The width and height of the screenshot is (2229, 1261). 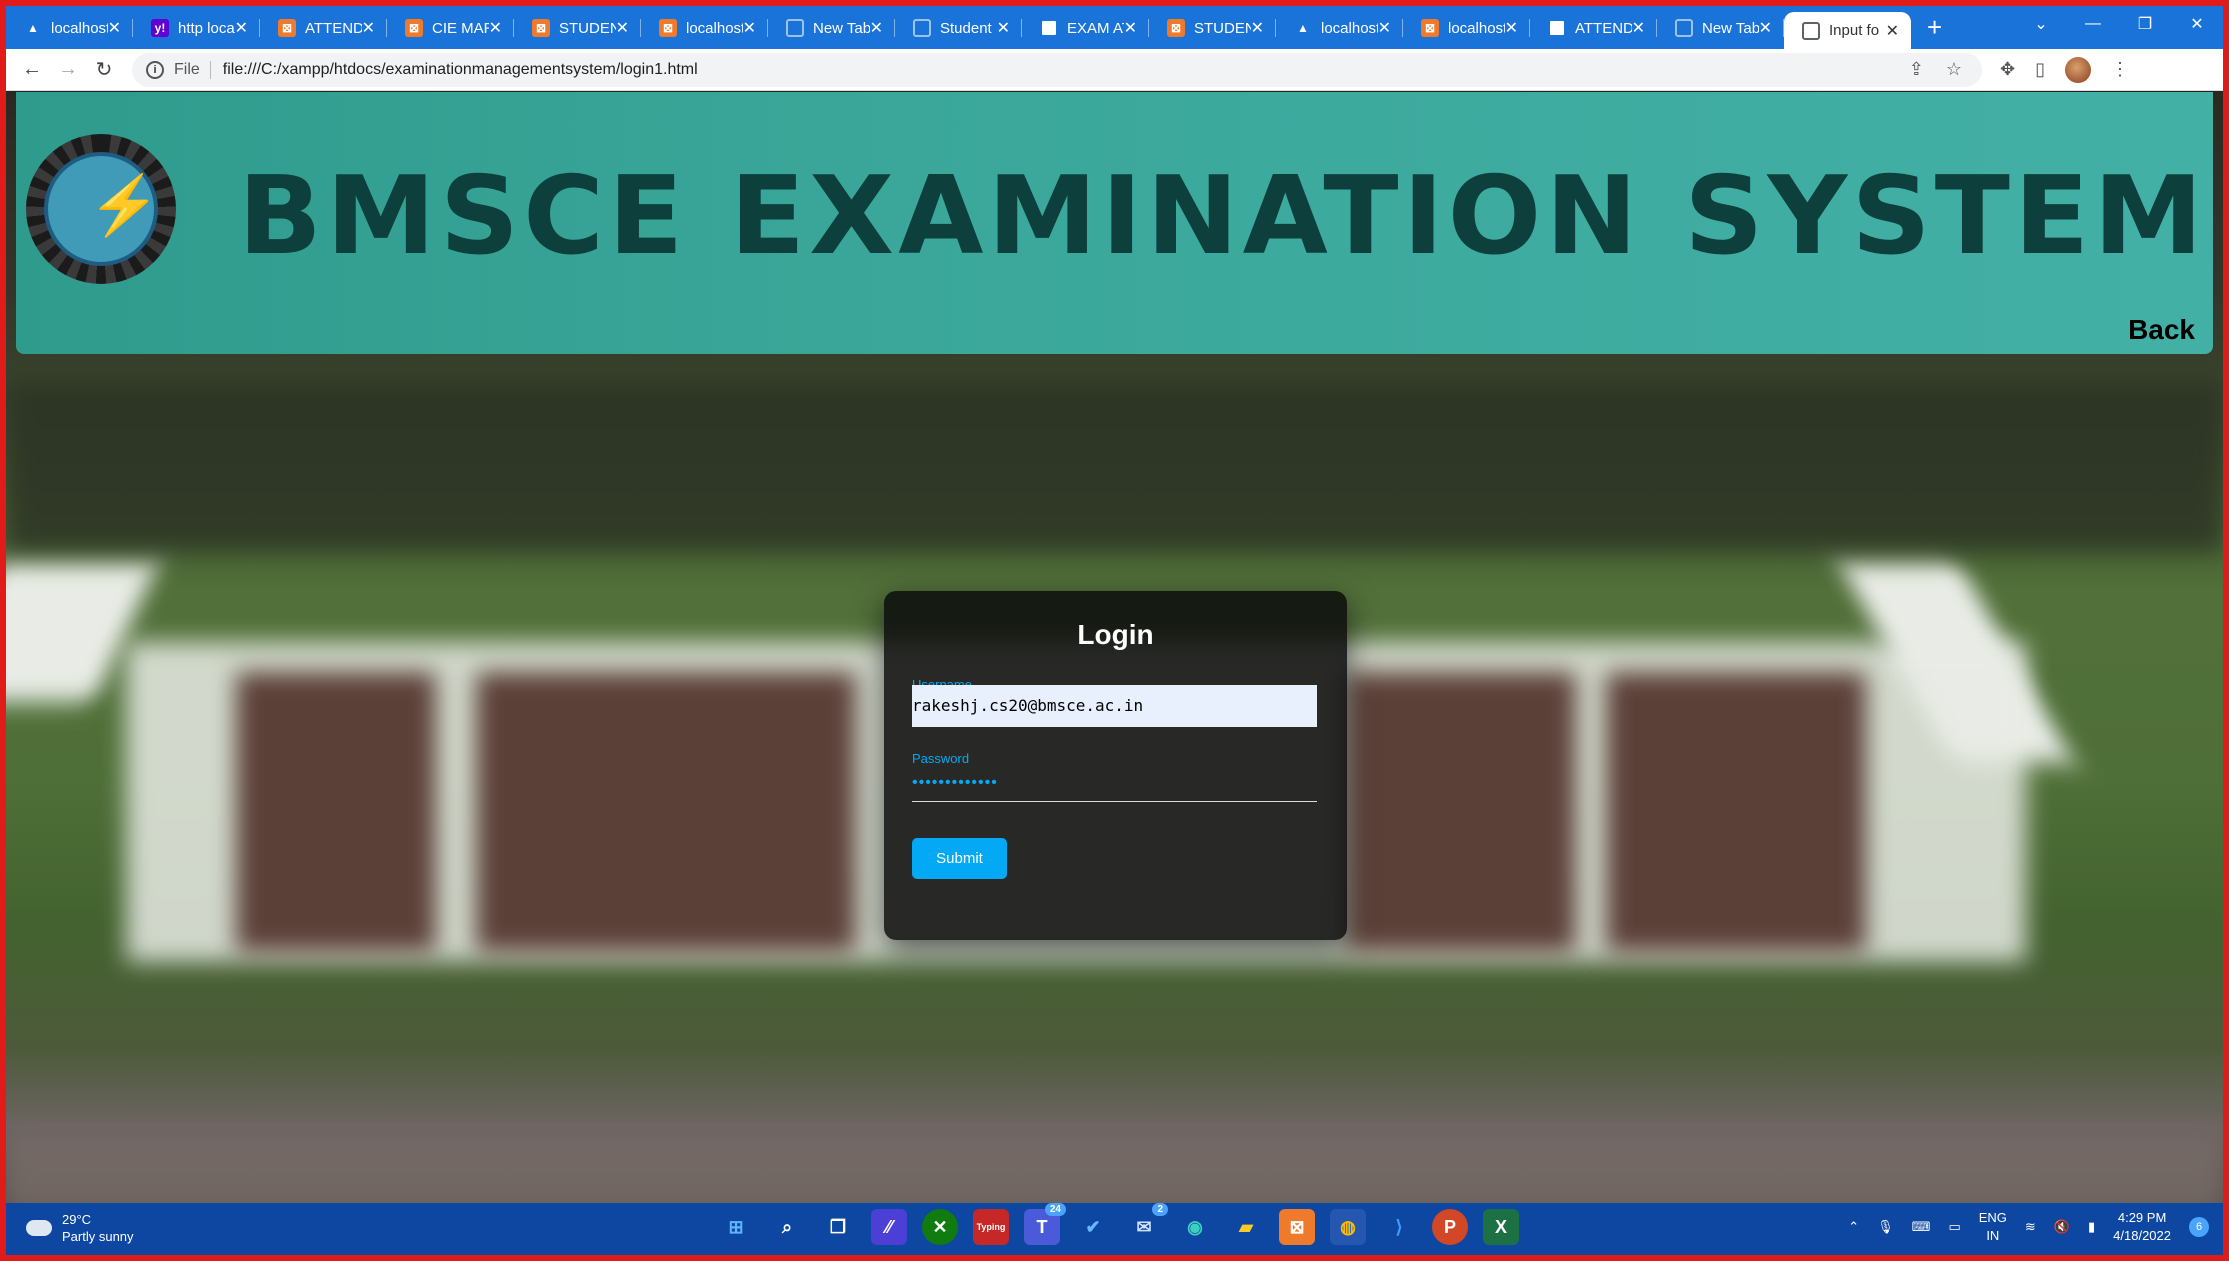 I want to click on password-input: •••••••••••••, so click(x=1114, y=788).